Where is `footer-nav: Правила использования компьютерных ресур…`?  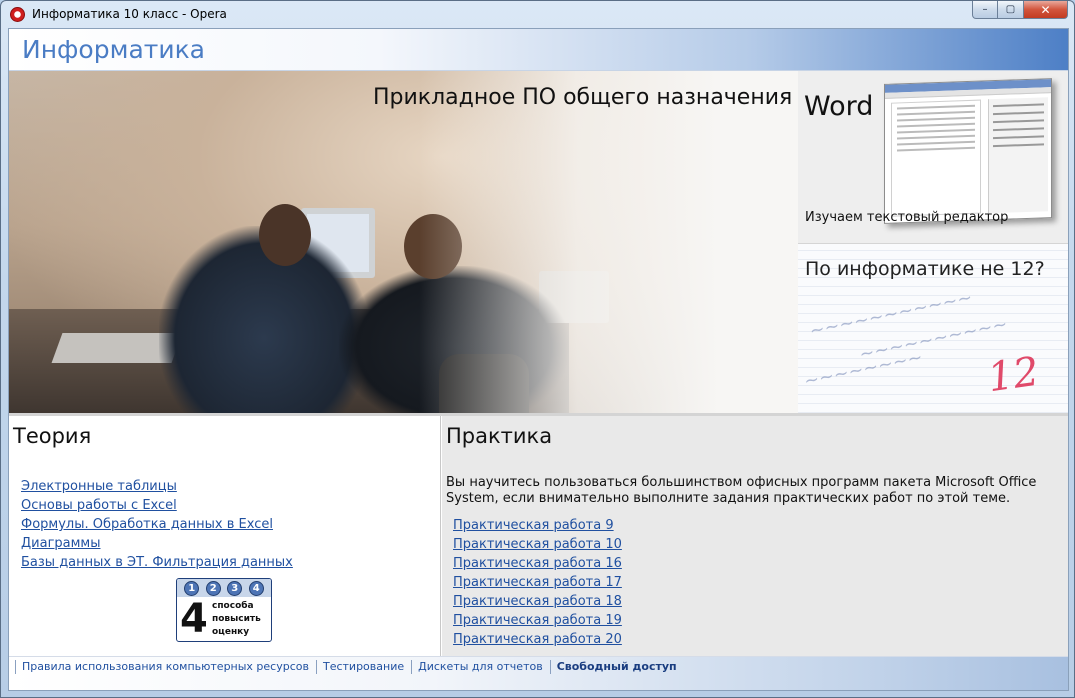 footer-nav: Правила использования компьютерных ресур… is located at coordinates (349, 667).